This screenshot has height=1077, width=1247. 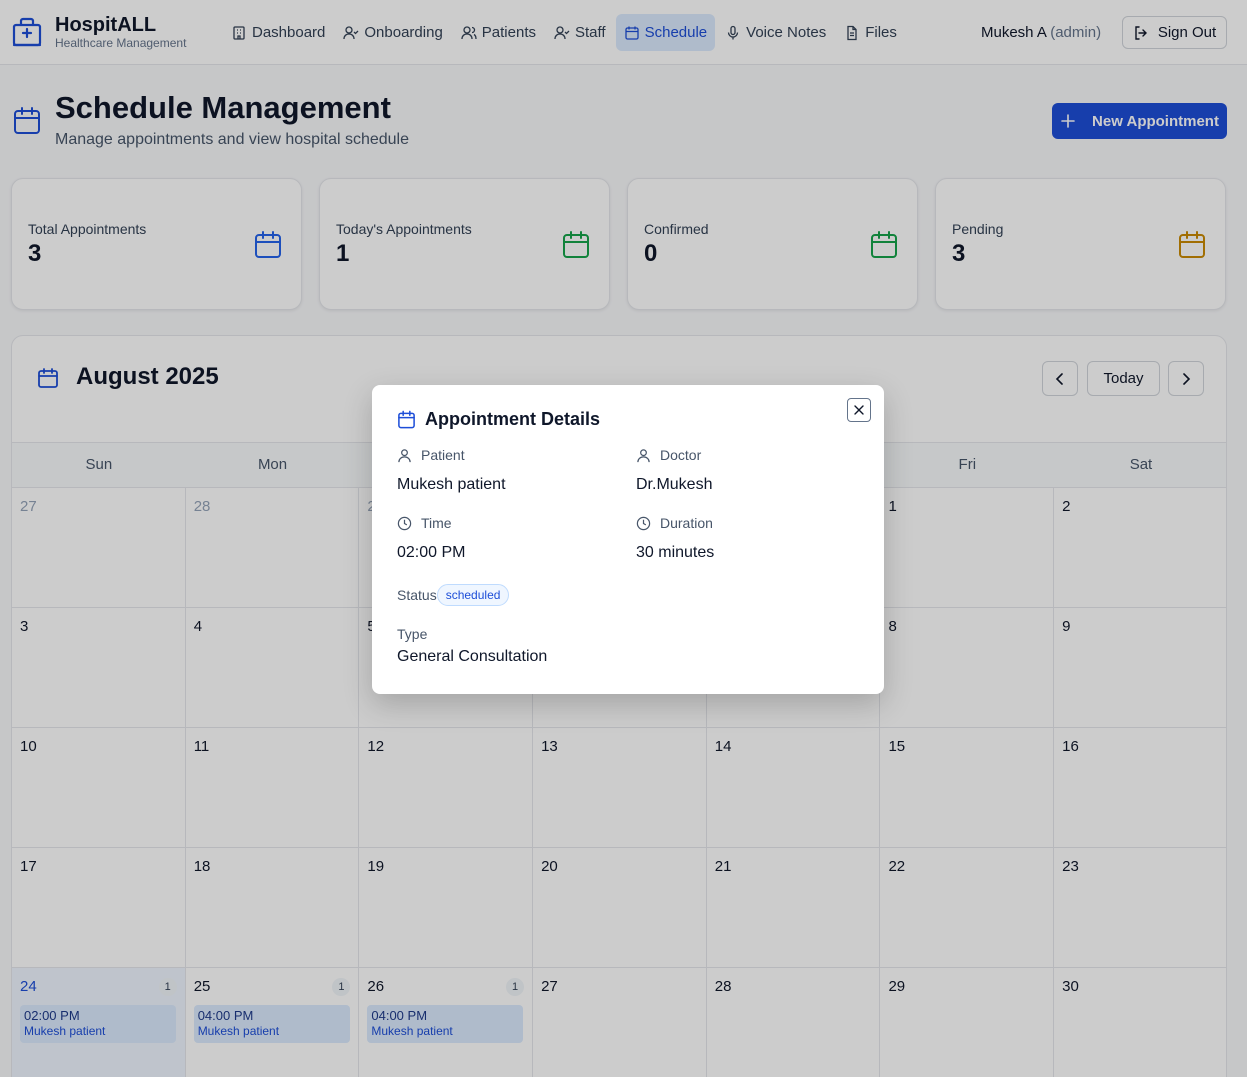 What do you see at coordinates (473, 595) in the screenshot?
I see `status-badge: scheduled` at bounding box center [473, 595].